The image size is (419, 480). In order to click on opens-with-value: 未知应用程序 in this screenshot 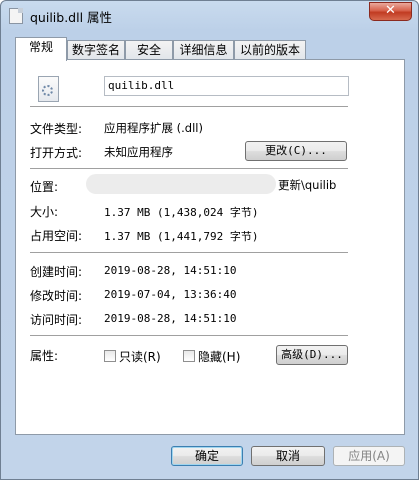, I will do `click(138, 152)`.